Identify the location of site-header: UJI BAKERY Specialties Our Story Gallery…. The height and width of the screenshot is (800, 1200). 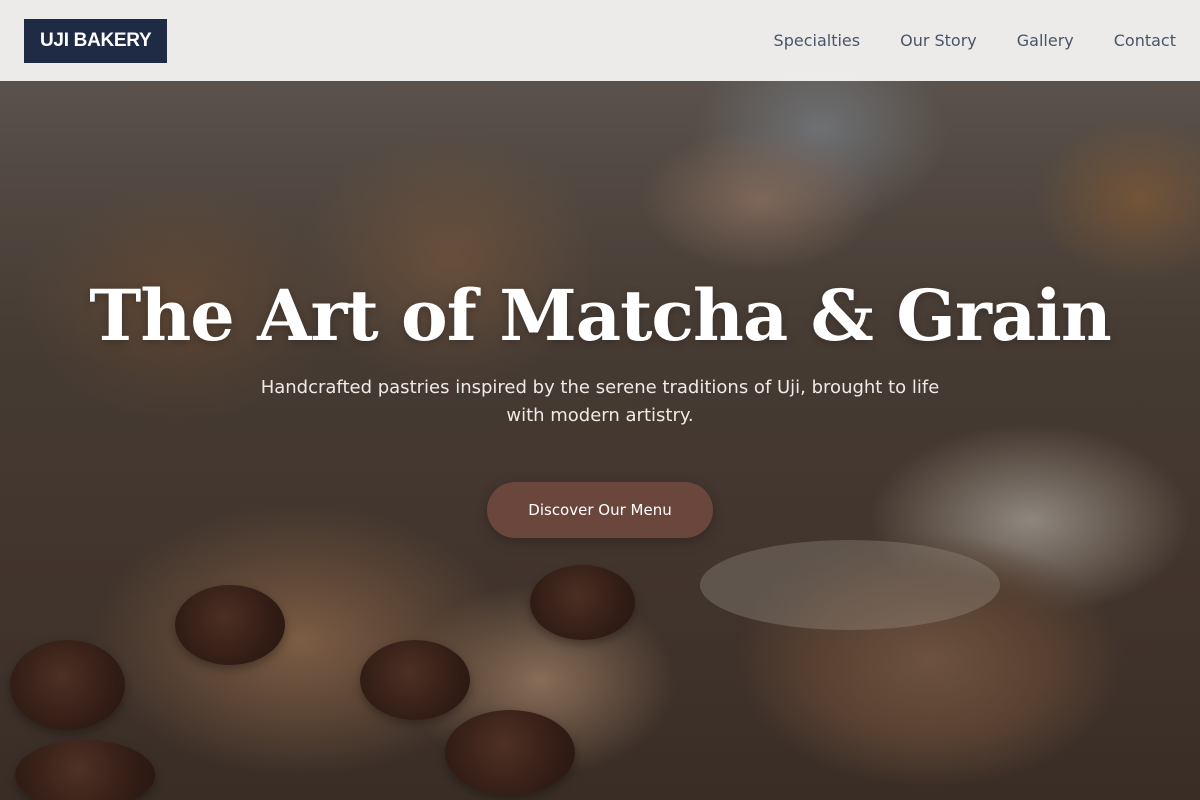
(600, 40).